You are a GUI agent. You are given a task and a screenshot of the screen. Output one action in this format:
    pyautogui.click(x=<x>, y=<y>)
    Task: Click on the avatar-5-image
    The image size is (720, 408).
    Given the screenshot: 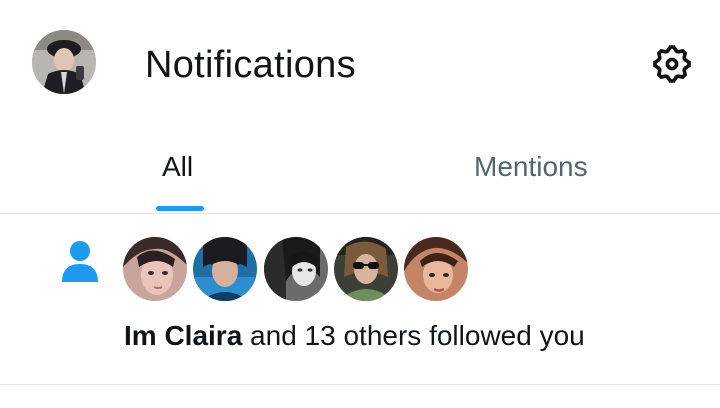 What is the action you would take?
    pyautogui.click(x=436, y=269)
    